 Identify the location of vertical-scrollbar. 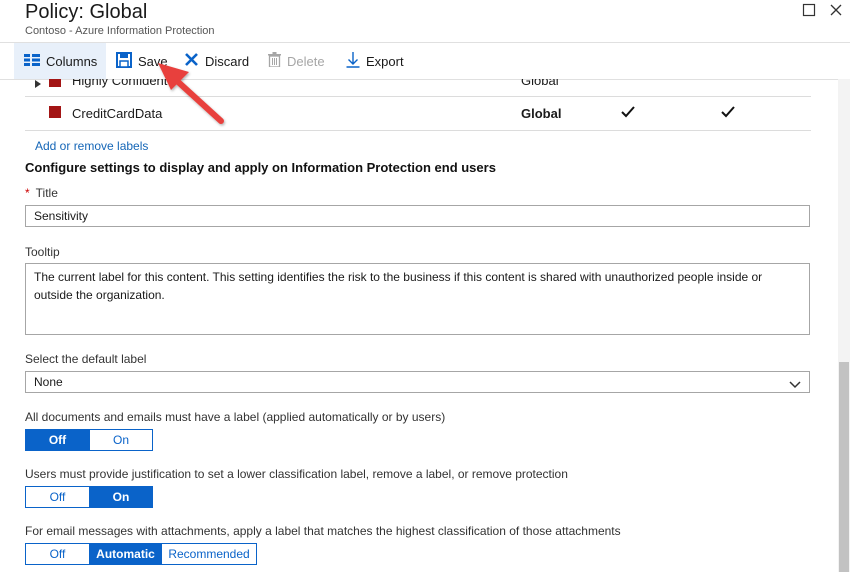
(844, 325).